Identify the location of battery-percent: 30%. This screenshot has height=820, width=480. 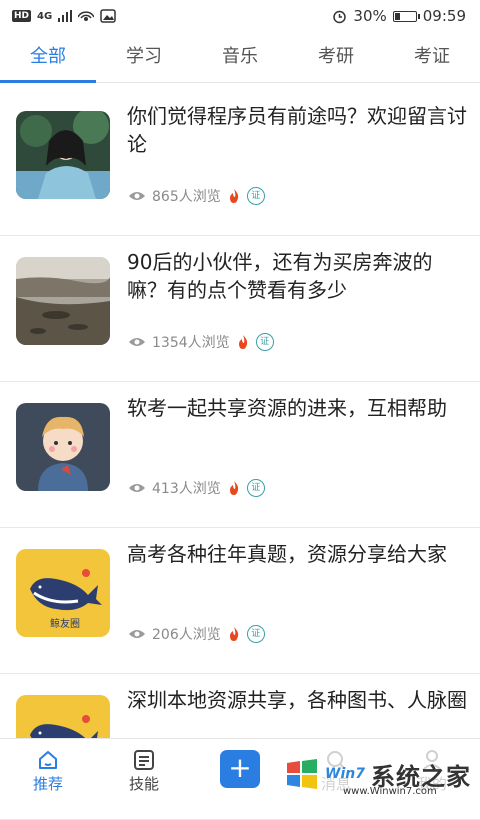
(370, 16).